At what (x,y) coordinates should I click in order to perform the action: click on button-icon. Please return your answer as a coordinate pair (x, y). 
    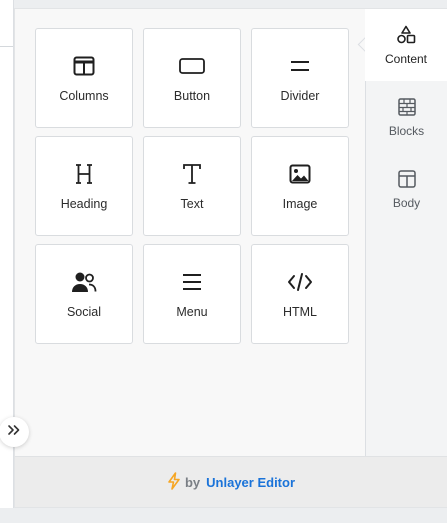
    Looking at the image, I should click on (192, 66).